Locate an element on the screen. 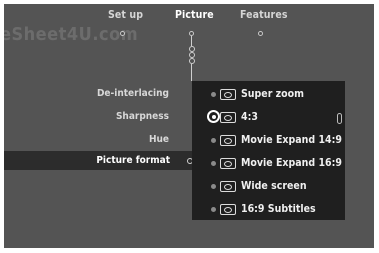 The width and height of the screenshot is (379, 253). tab-features-indicator-icon is located at coordinates (260, 33).